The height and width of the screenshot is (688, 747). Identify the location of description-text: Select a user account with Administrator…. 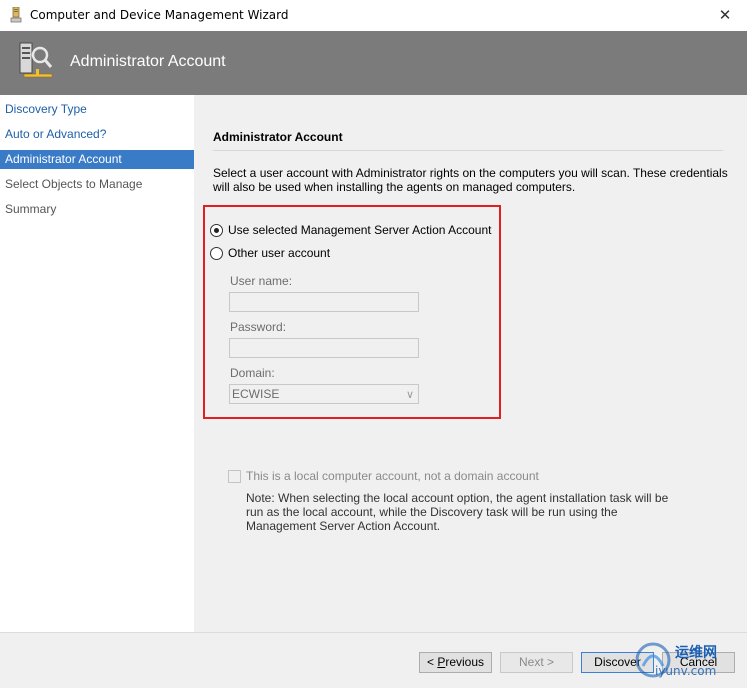
(470, 180).